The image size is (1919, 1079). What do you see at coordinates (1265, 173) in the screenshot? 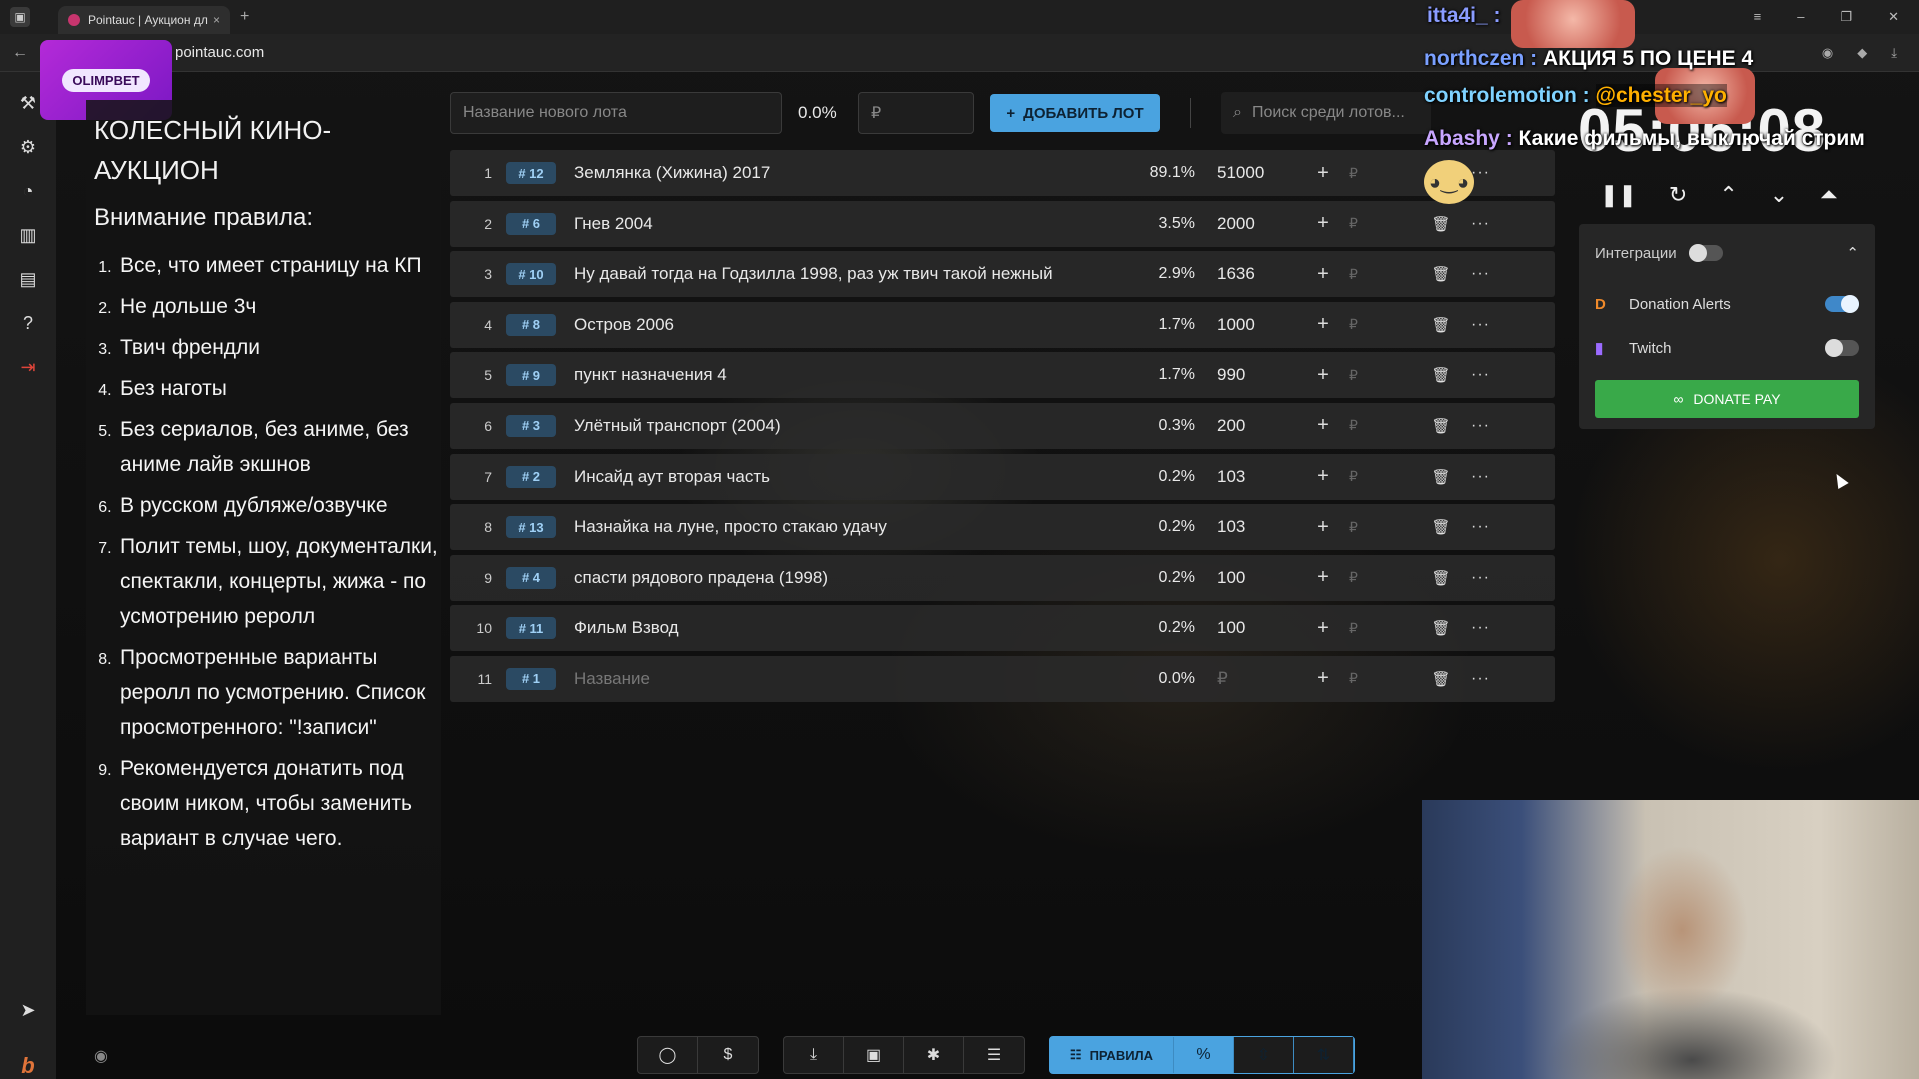
I see `lot-amount: 51000` at bounding box center [1265, 173].